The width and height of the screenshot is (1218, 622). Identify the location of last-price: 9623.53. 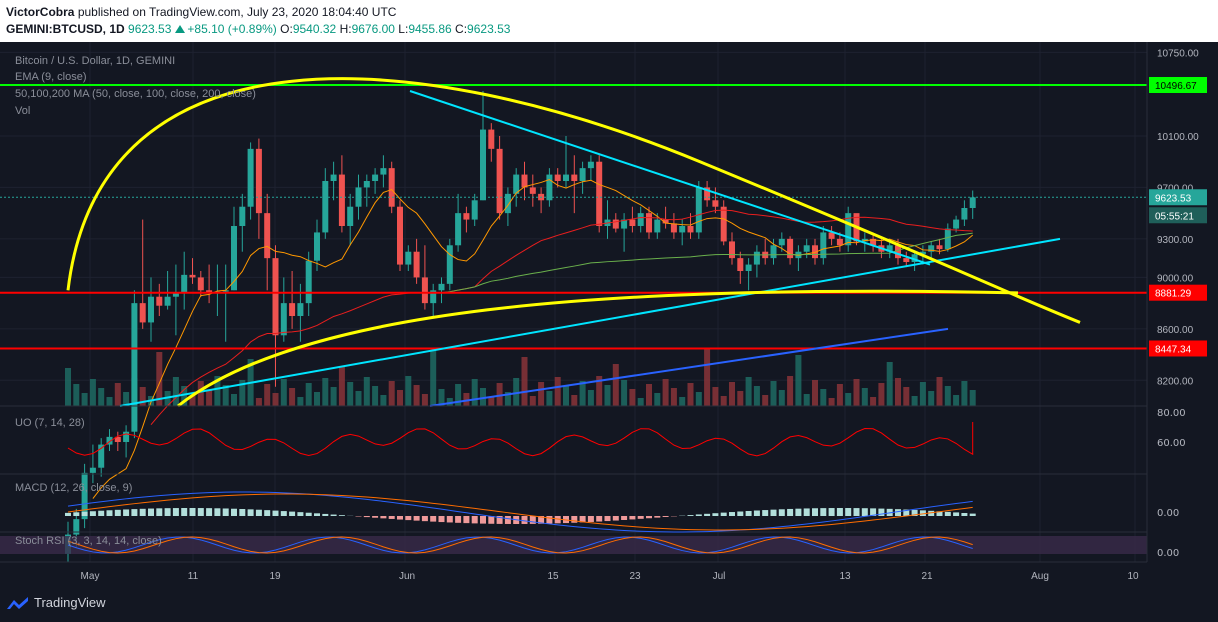
(150, 29).